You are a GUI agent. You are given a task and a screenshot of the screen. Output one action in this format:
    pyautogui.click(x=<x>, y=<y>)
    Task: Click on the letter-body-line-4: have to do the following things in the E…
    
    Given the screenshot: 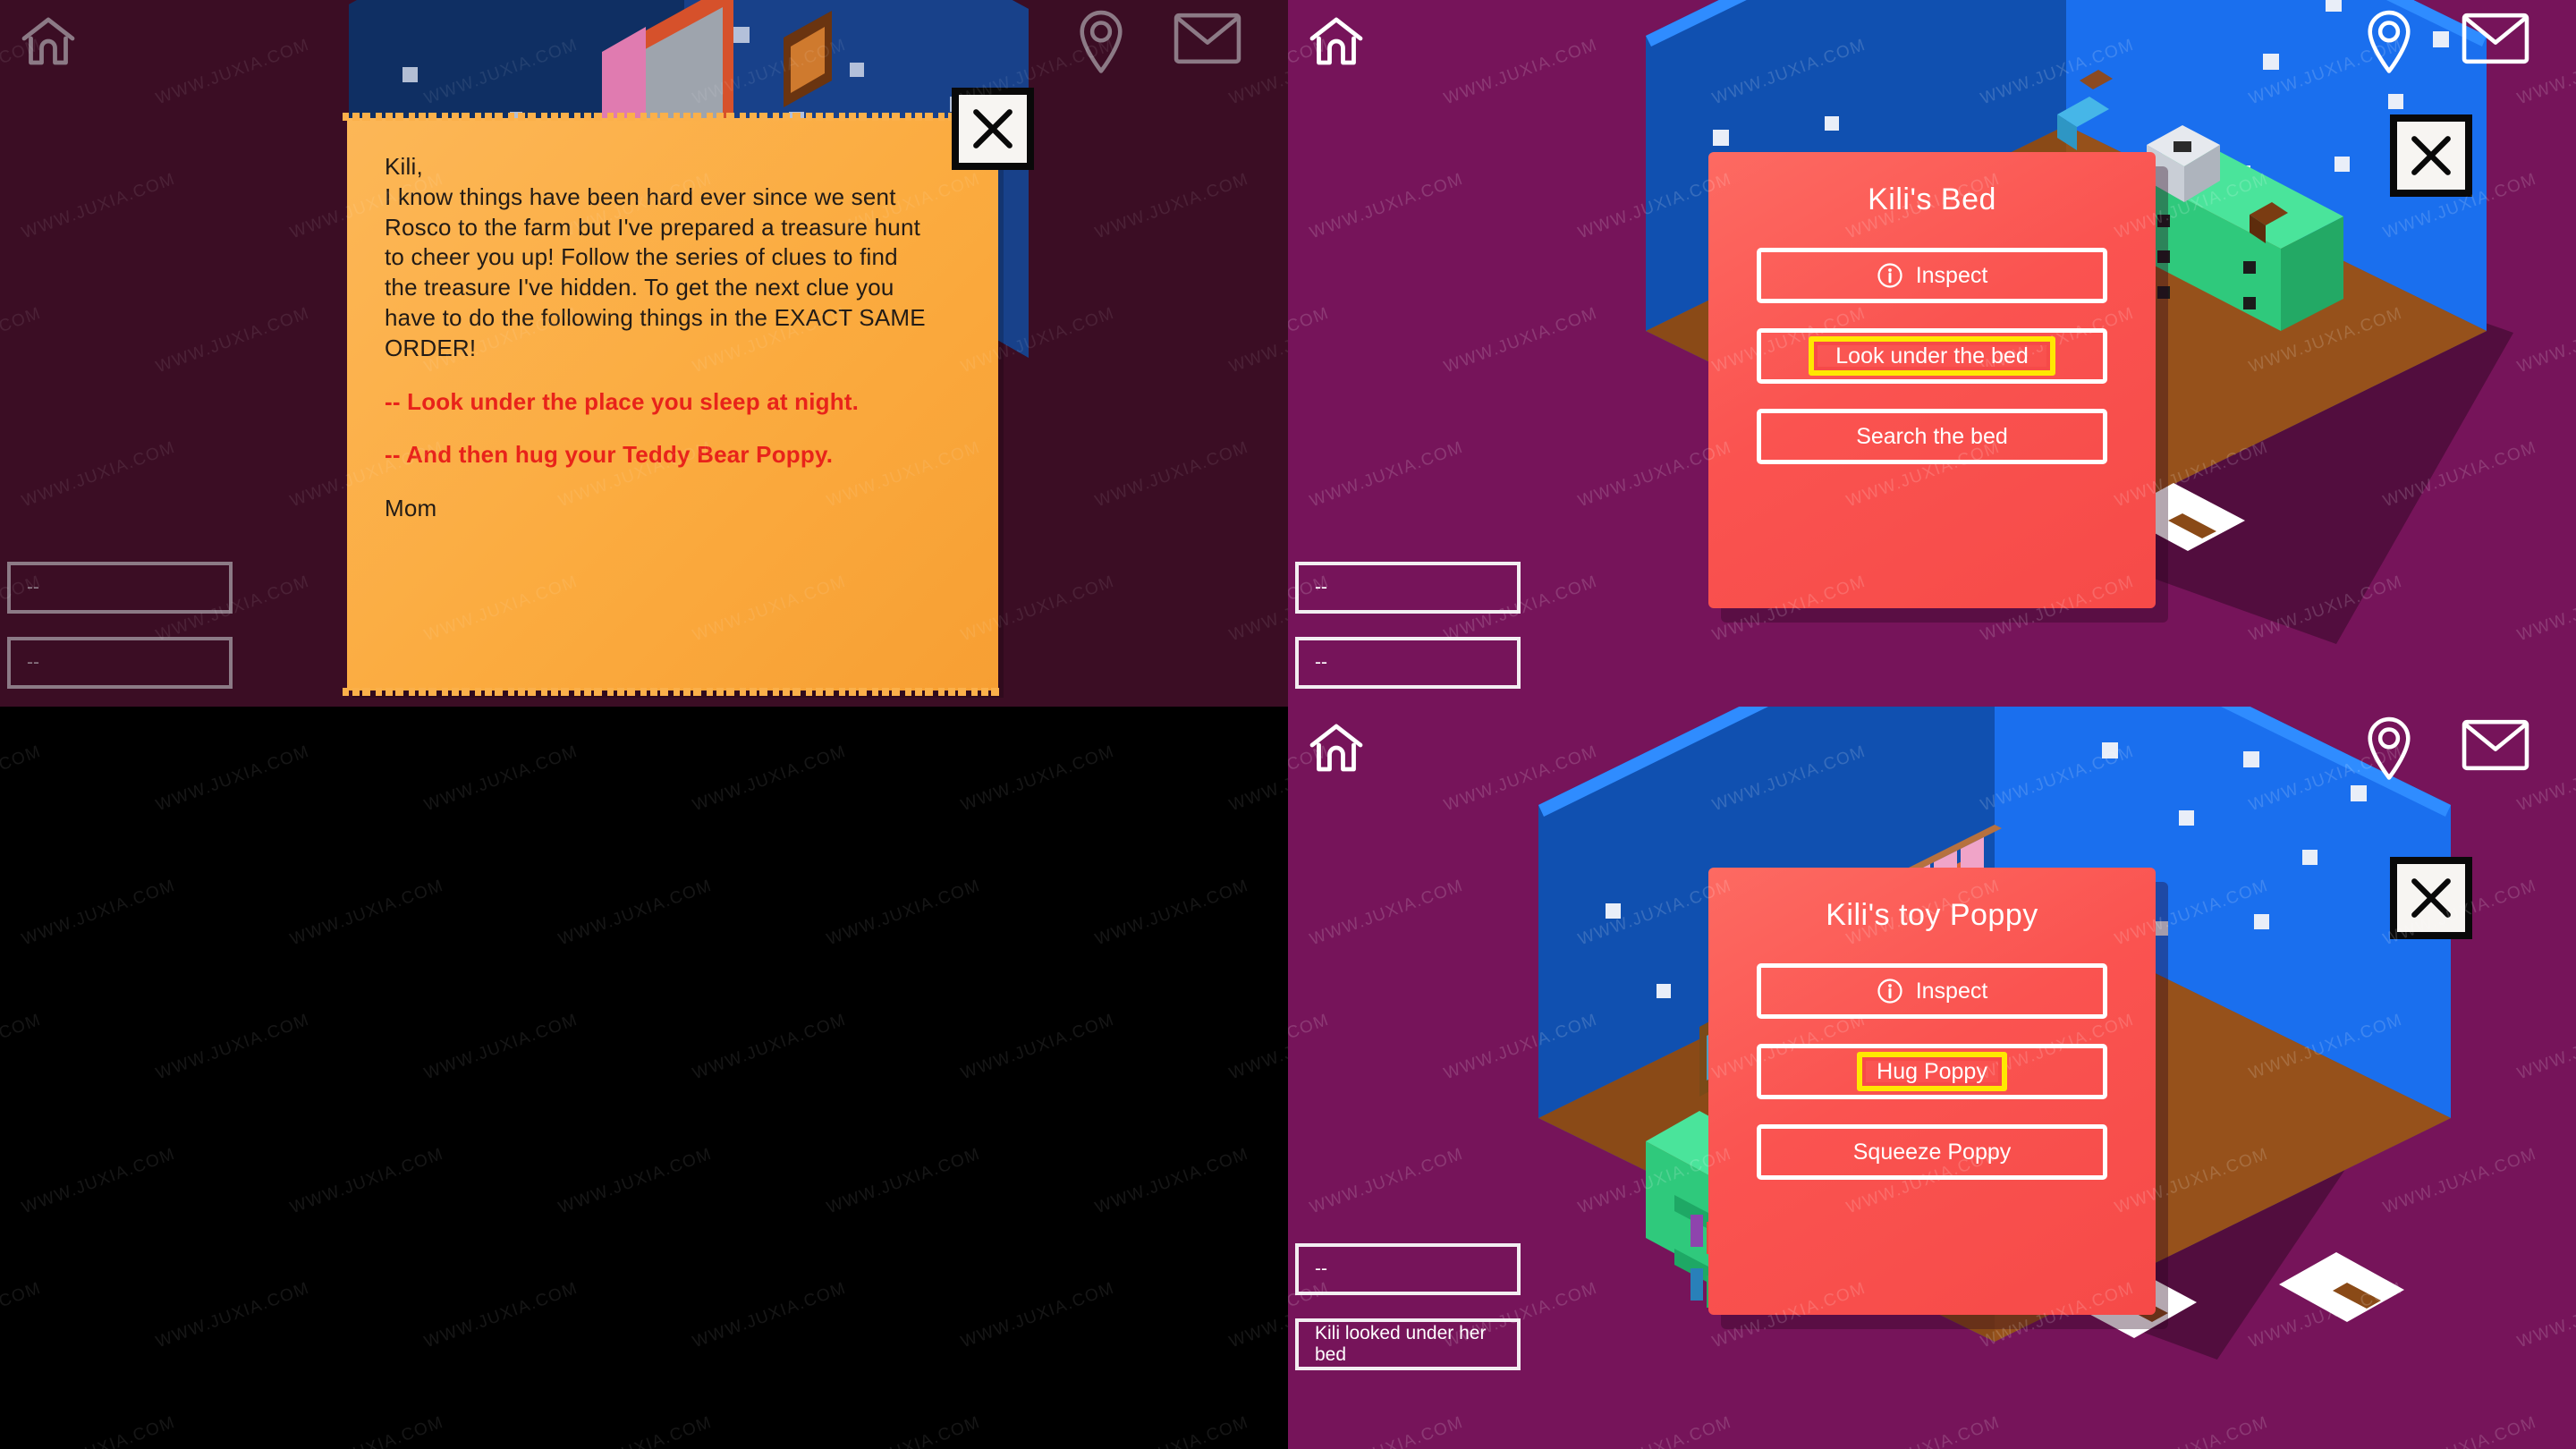 What is the action you would take?
    pyautogui.click(x=655, y=317)
    